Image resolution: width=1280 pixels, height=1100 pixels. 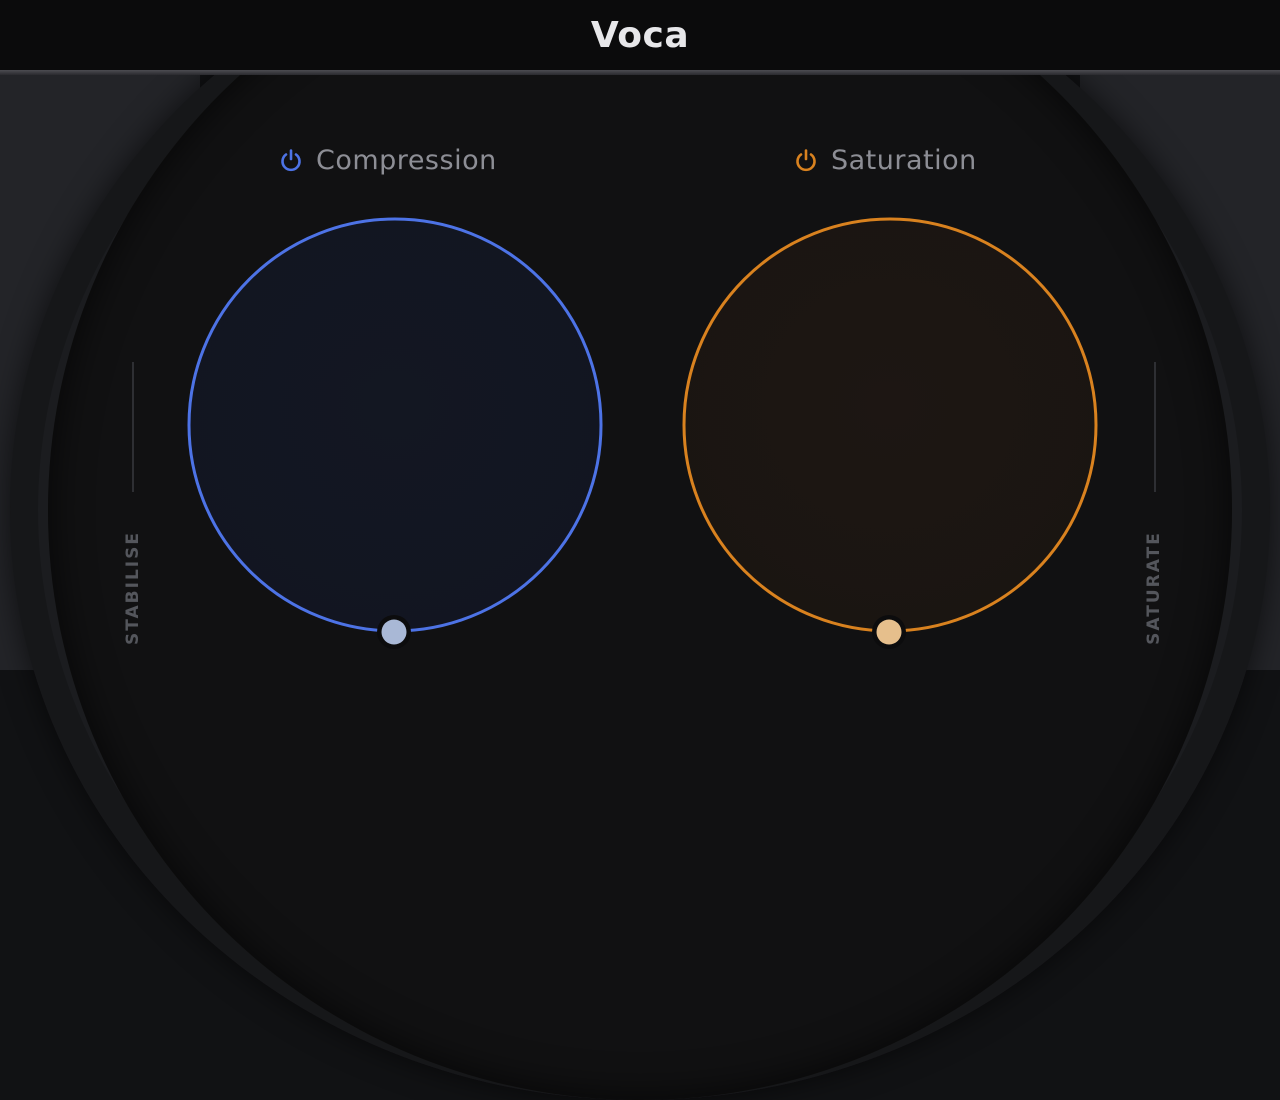 I want to click on compression-header: Compression, so click(x=387, y=160).